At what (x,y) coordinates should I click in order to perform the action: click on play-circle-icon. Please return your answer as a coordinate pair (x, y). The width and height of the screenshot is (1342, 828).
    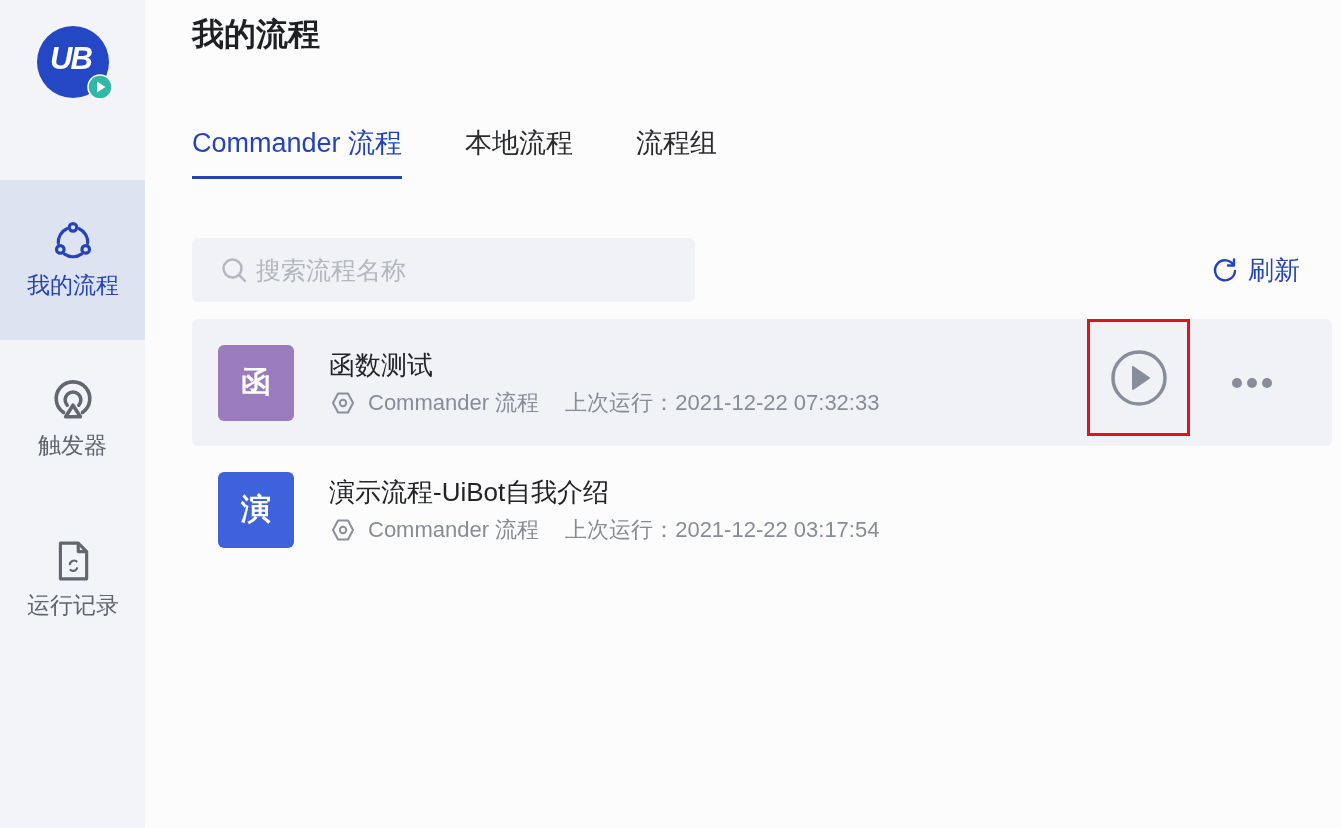
    Looking at the image, I should click on (1138, 377).